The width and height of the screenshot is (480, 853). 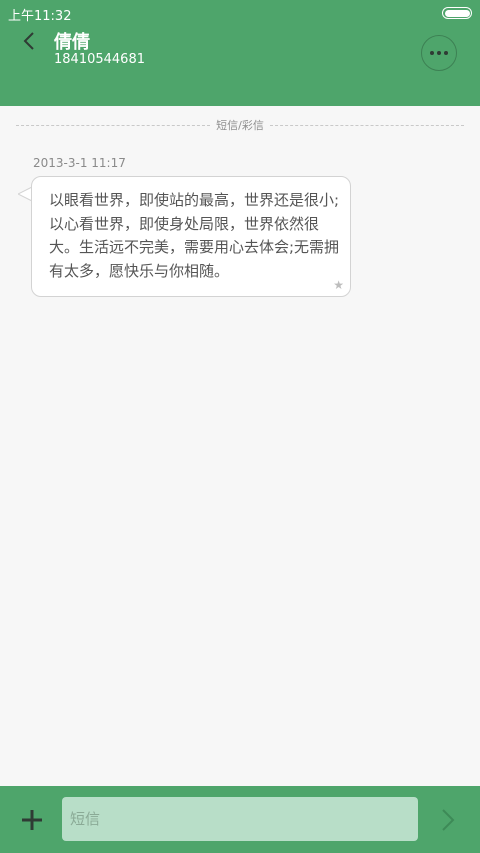 What do you see at coordinates (240, 53) in the screenshot?
I see `conversation-header: 上午11:32 倩倩 18410544681` at bounding box center [240, 53].